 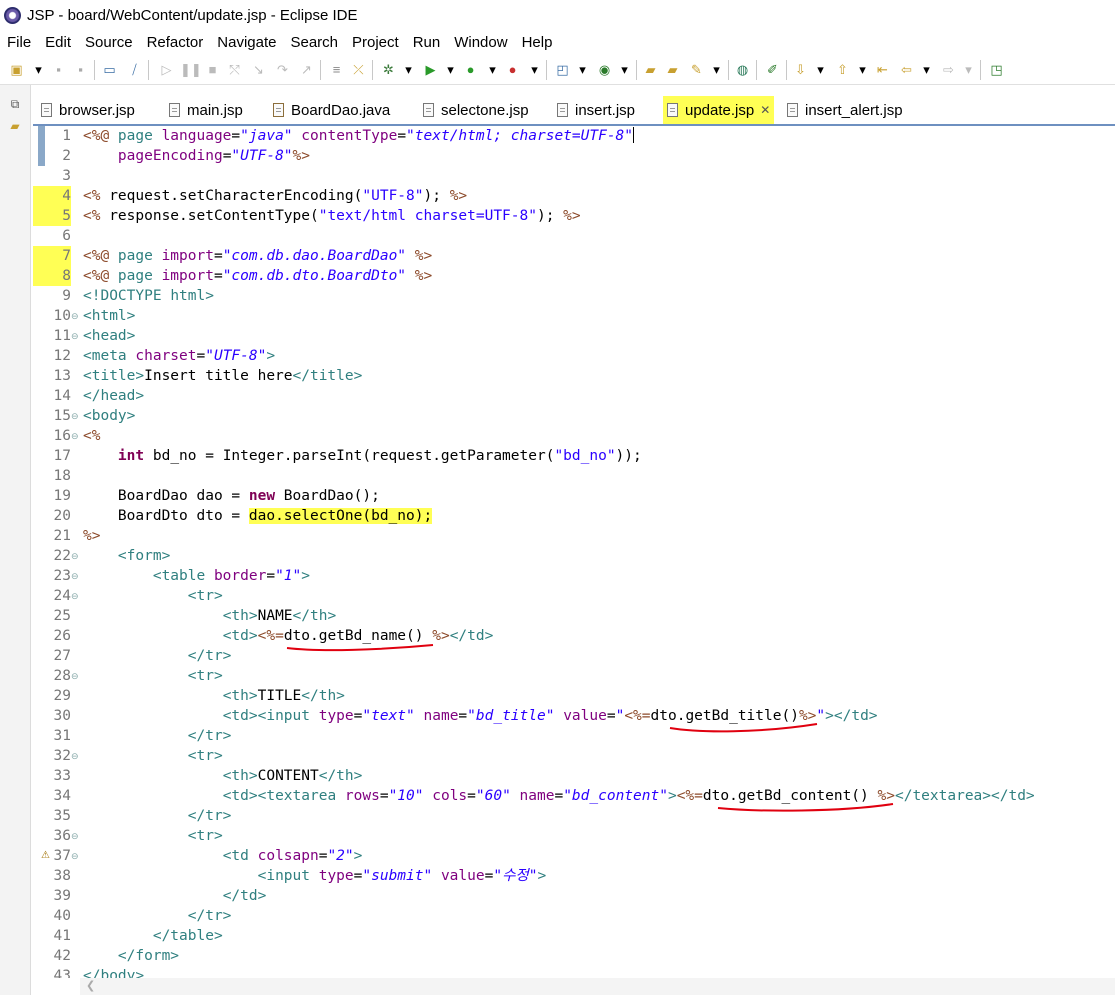 What do you see at coordinates (574, 636) in the screenshot?
I see `code-line: 26 <td><%=dto.getBd_name() %></td>` at bounding box center [574, 636].